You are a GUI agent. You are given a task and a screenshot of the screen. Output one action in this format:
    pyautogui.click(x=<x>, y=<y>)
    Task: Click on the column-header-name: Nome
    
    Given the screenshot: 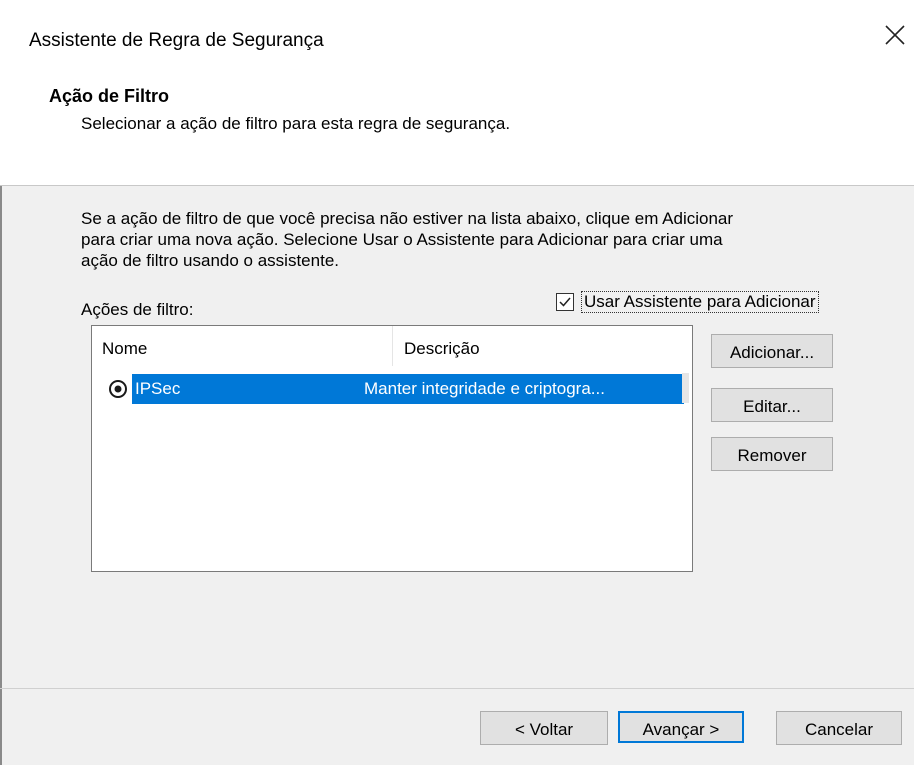 What is the action you would take?
    pyautogui.click(x=124, y=349)
    